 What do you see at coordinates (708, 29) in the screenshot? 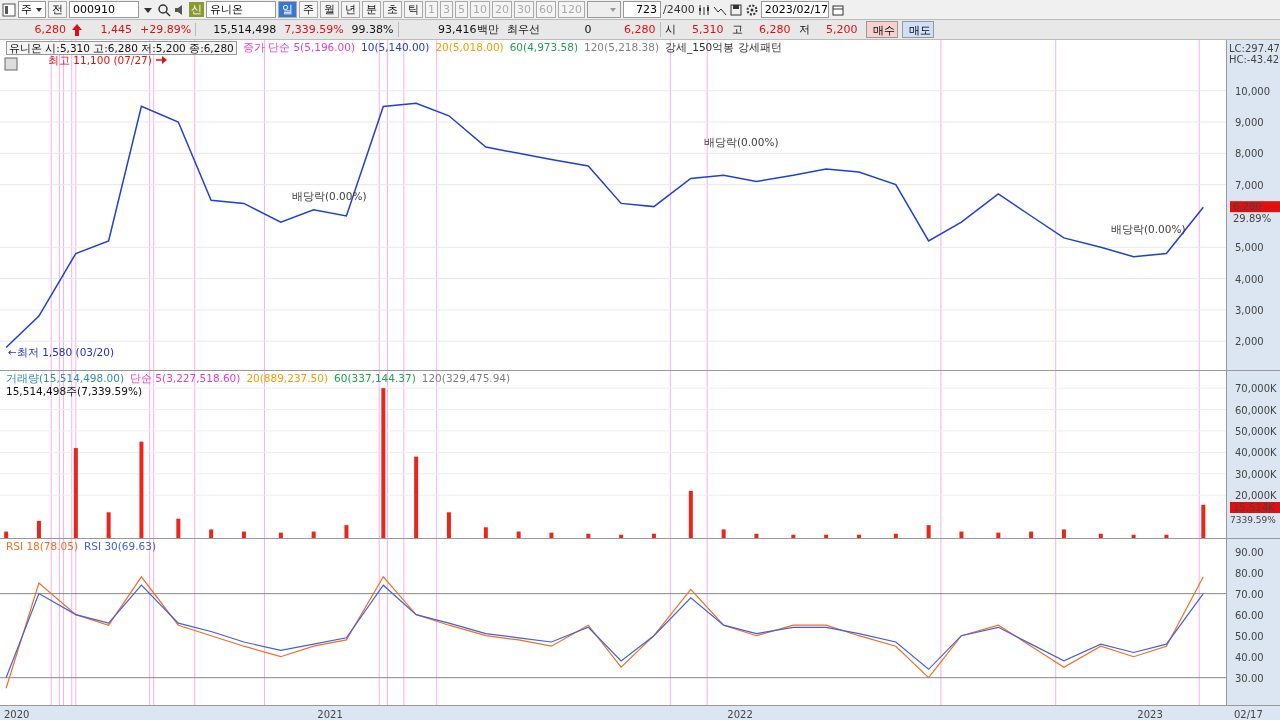
I see `open-price: 5,310` at bounding box center [708, 29].